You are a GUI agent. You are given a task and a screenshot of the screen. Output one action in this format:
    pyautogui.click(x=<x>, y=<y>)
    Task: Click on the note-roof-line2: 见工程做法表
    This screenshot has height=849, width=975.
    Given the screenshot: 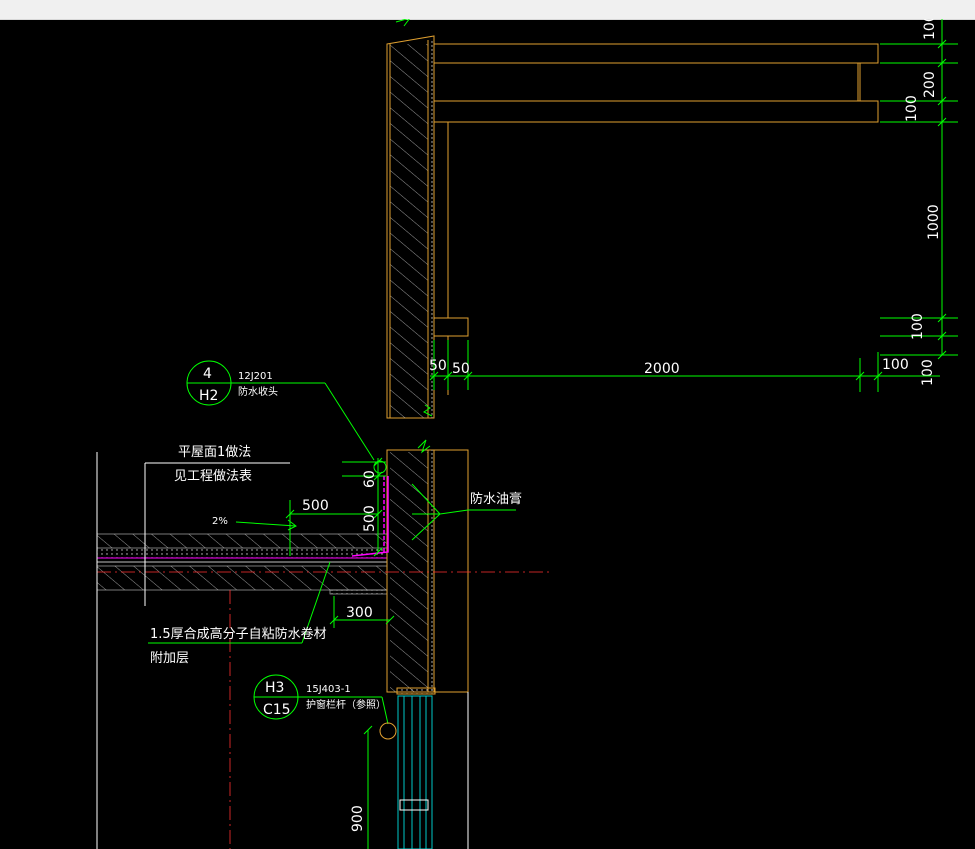 What is the action you would take?
    pyautogui.click(x=213, y=476)
    